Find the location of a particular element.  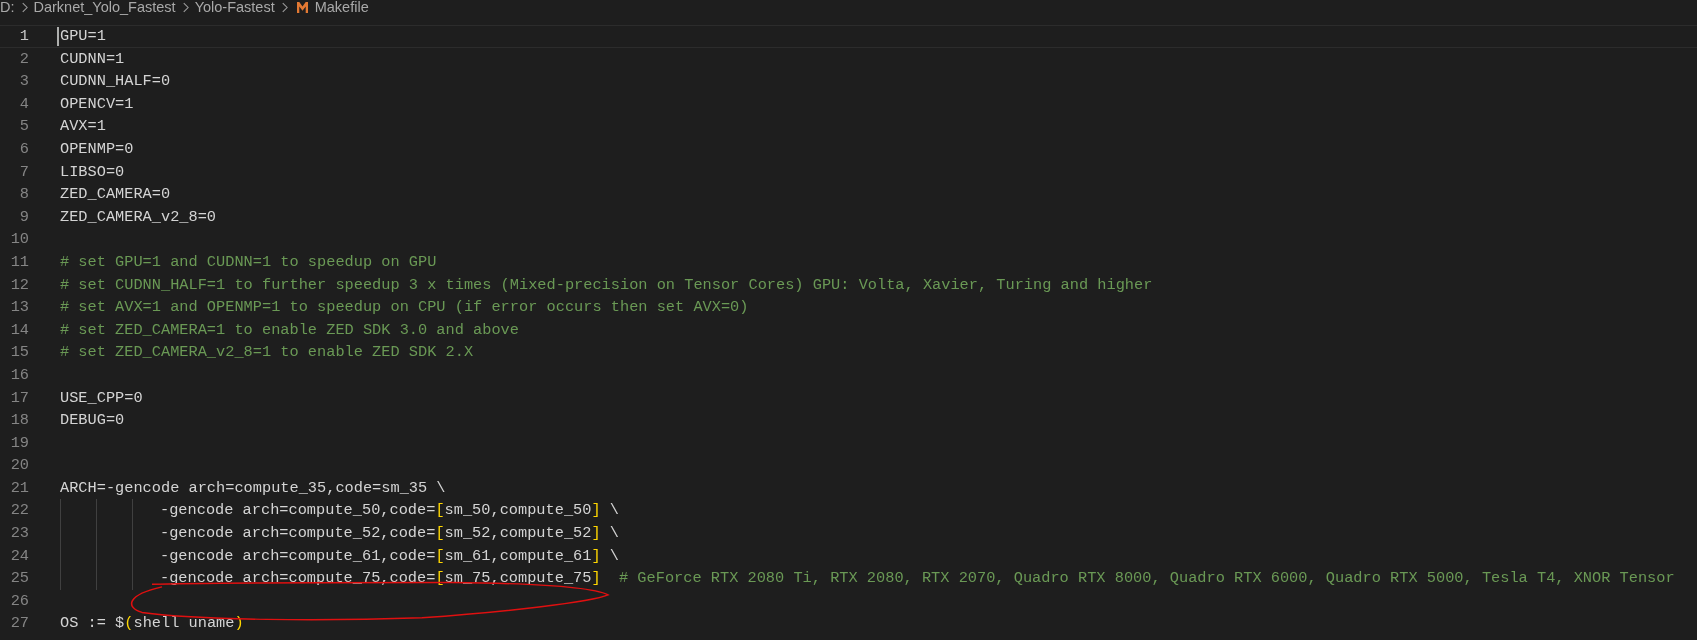

line-number: 11 is located at coordinates (19, 262).